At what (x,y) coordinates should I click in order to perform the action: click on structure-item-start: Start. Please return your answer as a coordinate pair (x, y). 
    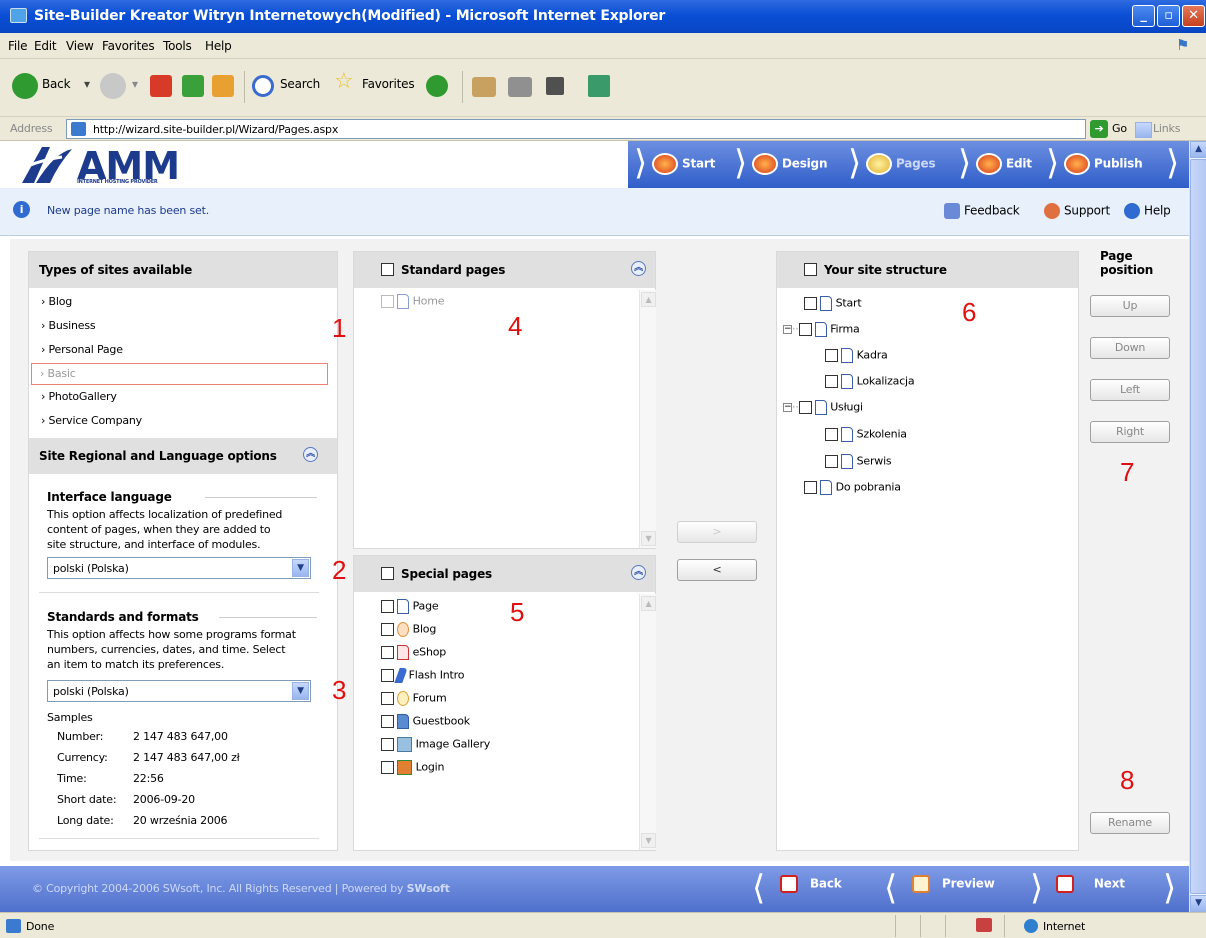
    Looking at the image, I should click on (833, 303).